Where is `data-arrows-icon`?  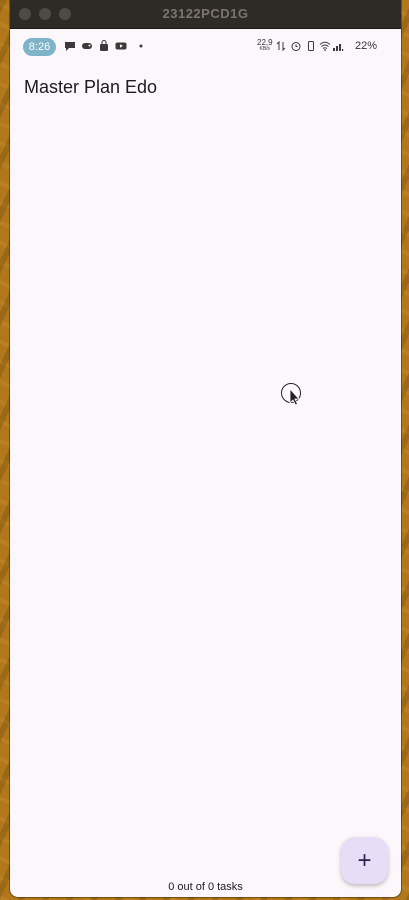
data-arrows-icon is located at coordinates (281, 46).